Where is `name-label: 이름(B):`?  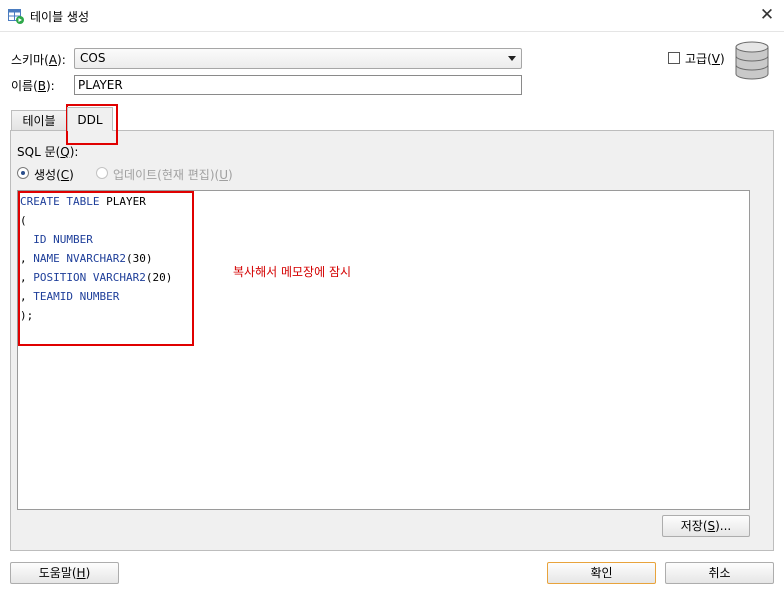
name-label: 이름(B): is located at coordinates (33, 86).